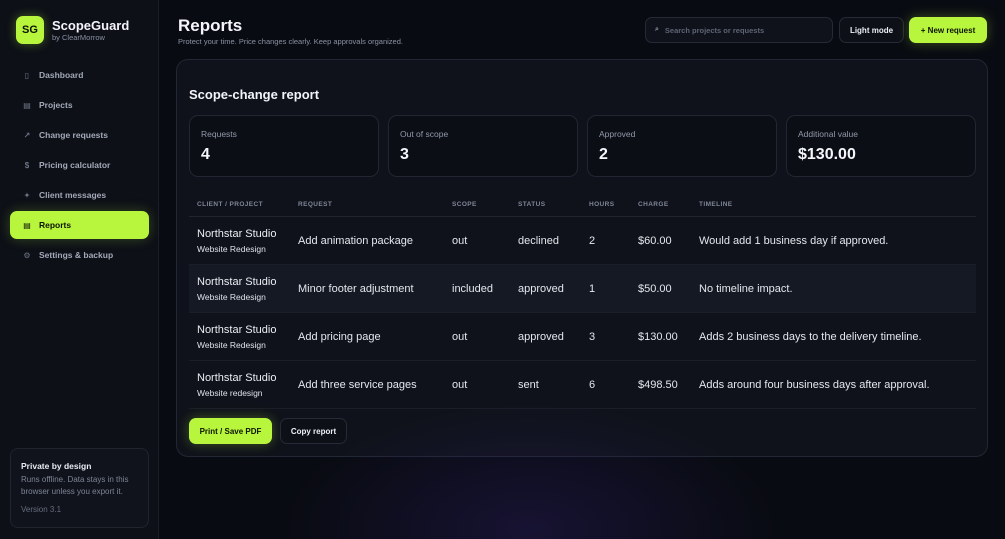  Describe the element at coordinates (79, 225) in the screenshot. I see `sidebar-item-reports: ▤ Reports` at that location.